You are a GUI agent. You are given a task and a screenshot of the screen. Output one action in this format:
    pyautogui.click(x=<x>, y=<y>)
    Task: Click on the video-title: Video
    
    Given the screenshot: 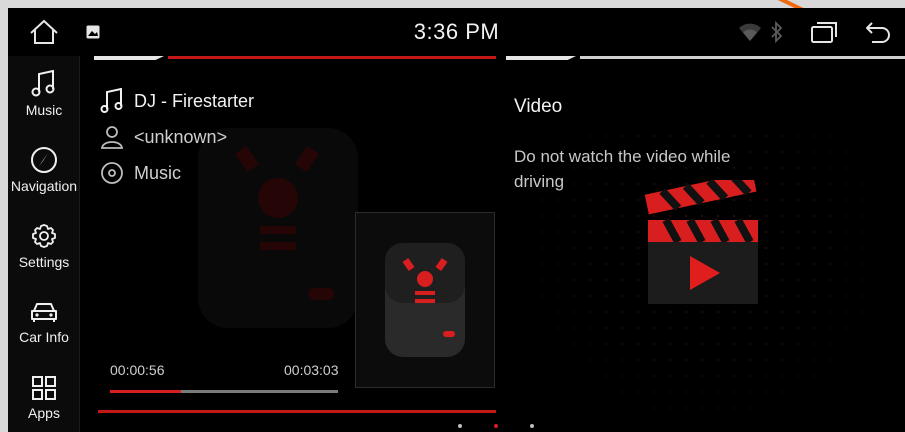 What is the action you would take?
    pyautogui.click(x=538, y=106)
    